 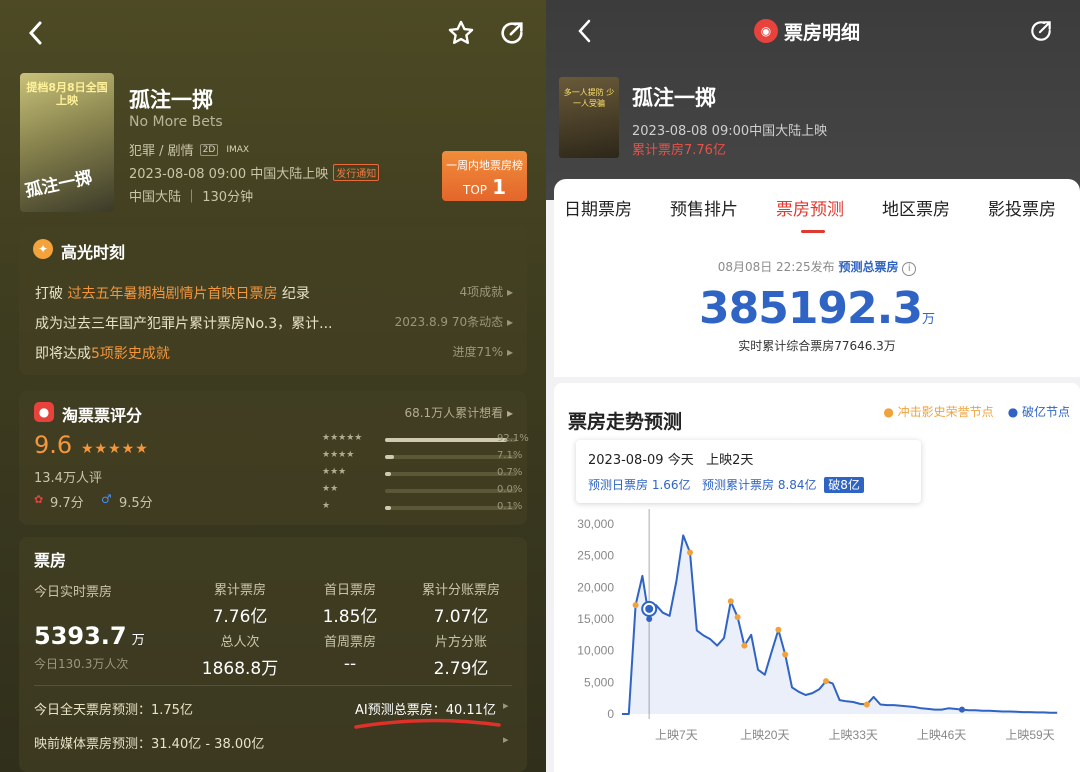 I want to click on prediction-value: 385192.3万, so click(x=817, y=308).